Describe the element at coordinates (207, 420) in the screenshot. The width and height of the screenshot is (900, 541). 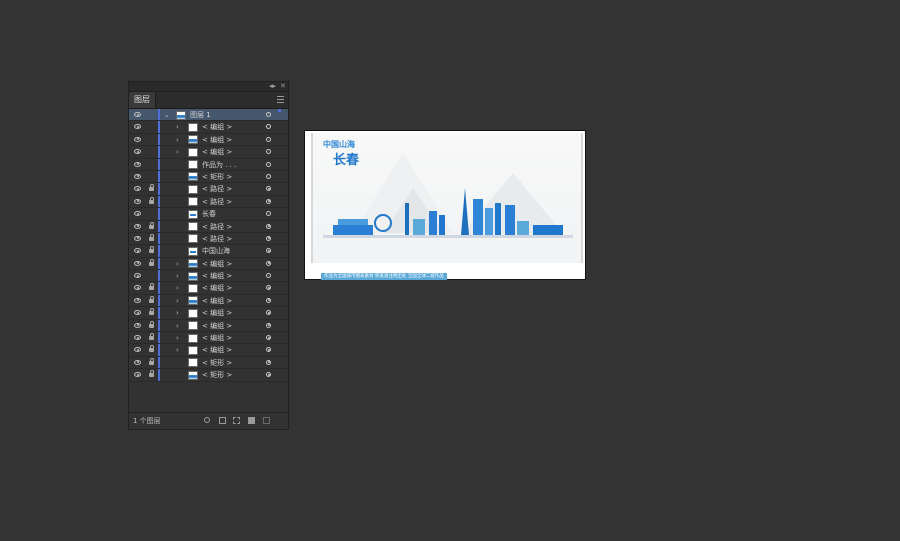
I see `locate-object-icon` at that location.